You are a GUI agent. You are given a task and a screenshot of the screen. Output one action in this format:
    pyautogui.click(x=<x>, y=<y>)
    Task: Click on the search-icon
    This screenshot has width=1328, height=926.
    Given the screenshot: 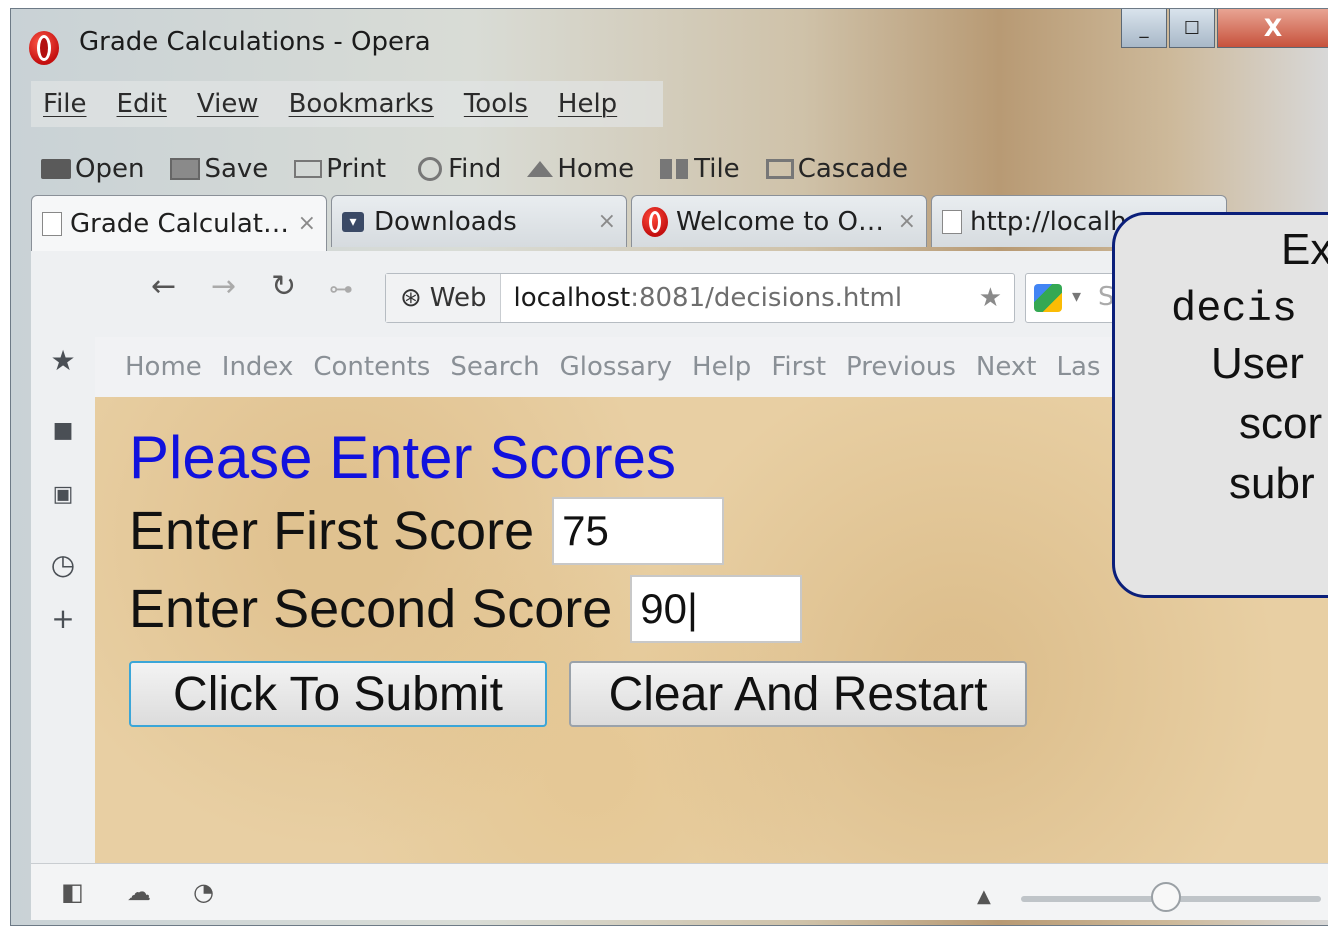 What is the action you would take?
    pyautogui.click(x=430, y=169)
    